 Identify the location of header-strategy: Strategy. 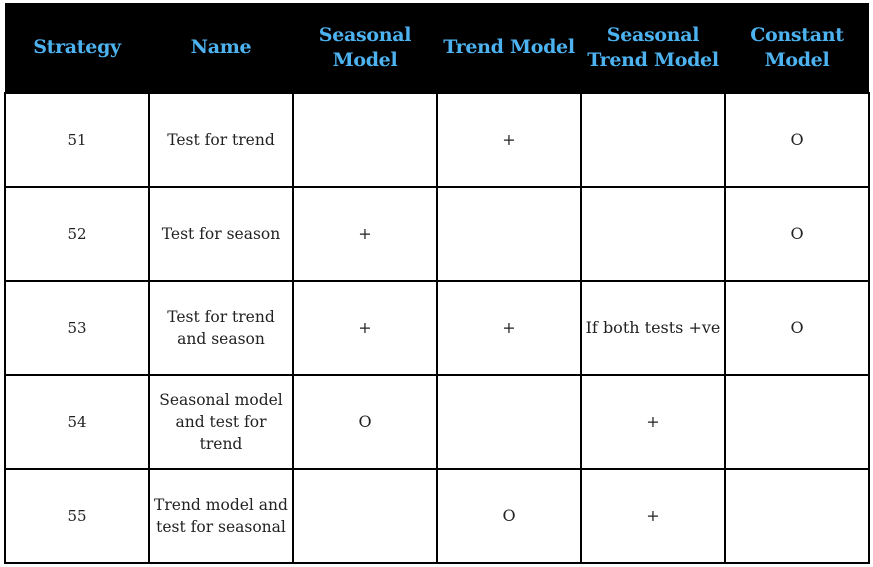
(77, 47).